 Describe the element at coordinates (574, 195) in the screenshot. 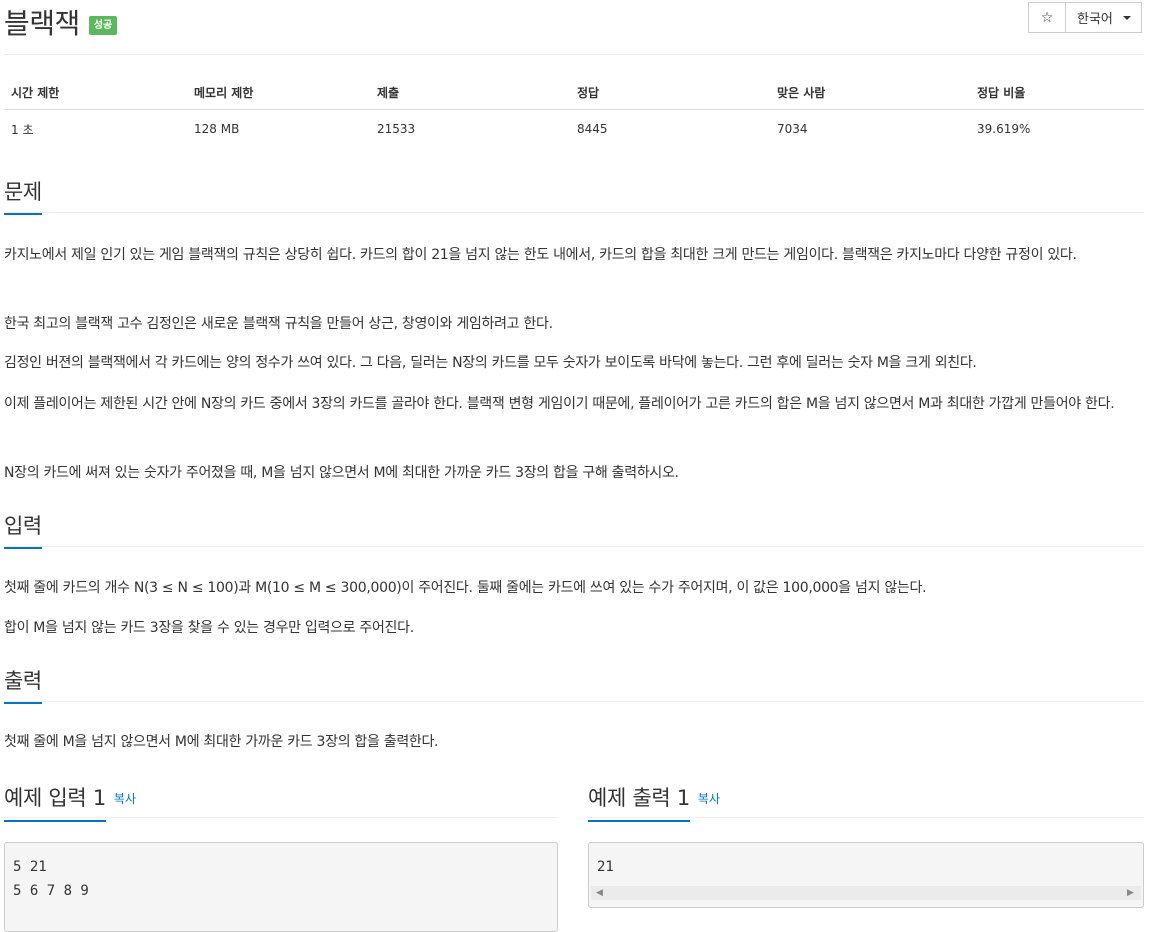

I see `problem-section-header: 문제` at that location.